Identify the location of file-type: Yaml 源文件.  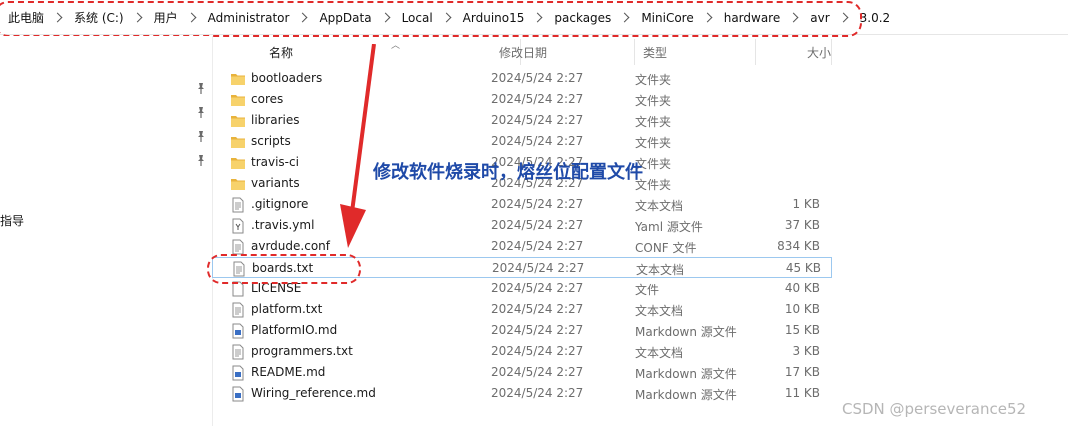
(669, 227).